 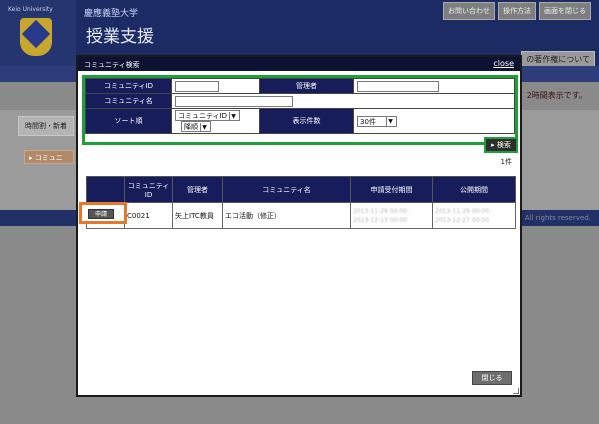 I want to click on page-size-select: 30件 ▼, so click(x=377, y=121).